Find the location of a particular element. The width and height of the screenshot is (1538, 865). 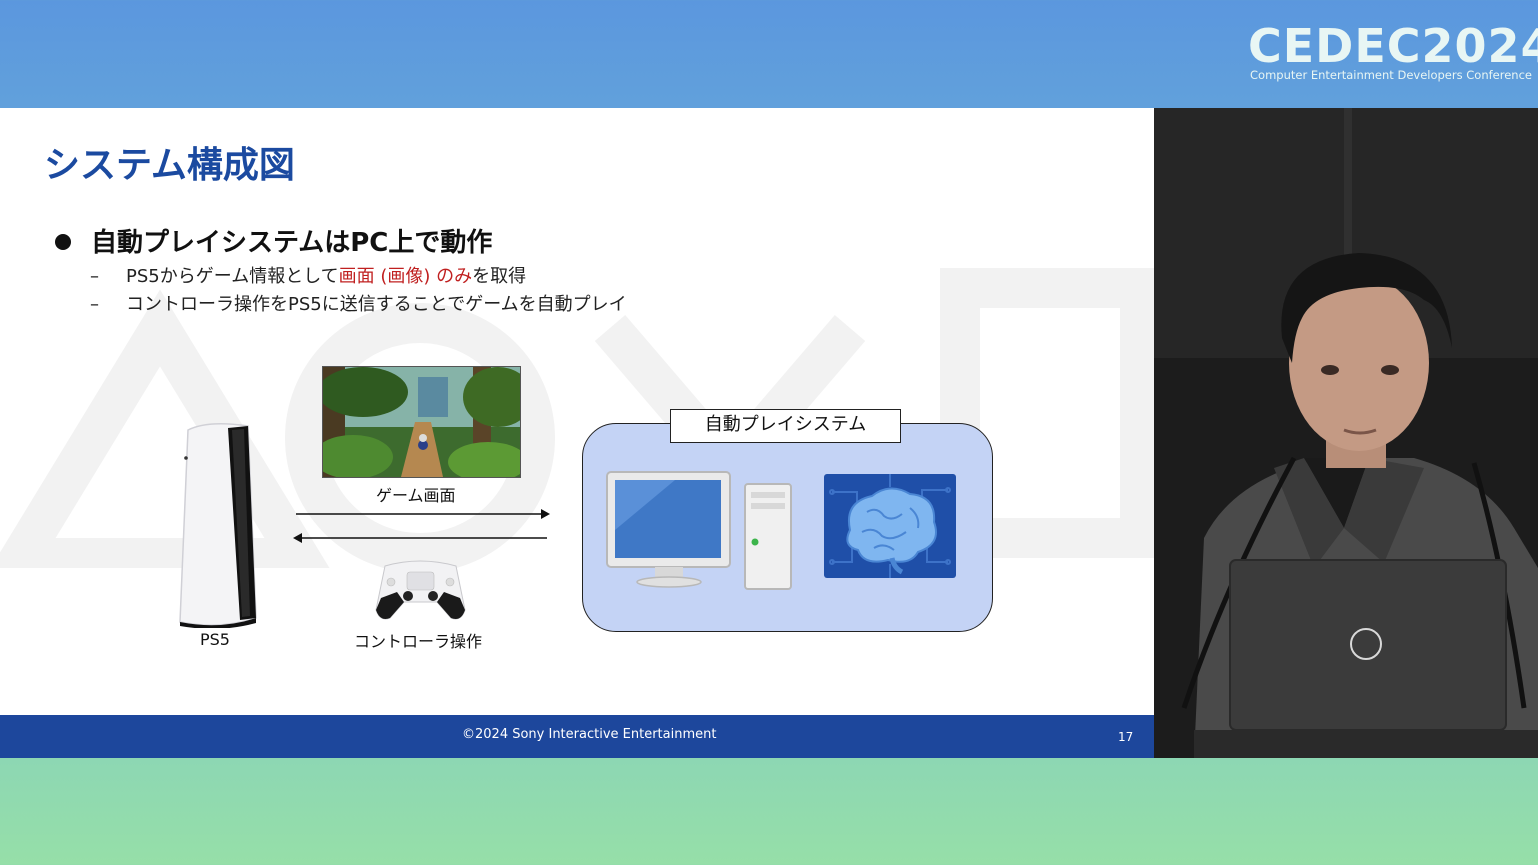

main-bullet-text: 自動プレイシステムはPC上で動作 is located at coordinates (292, 243).